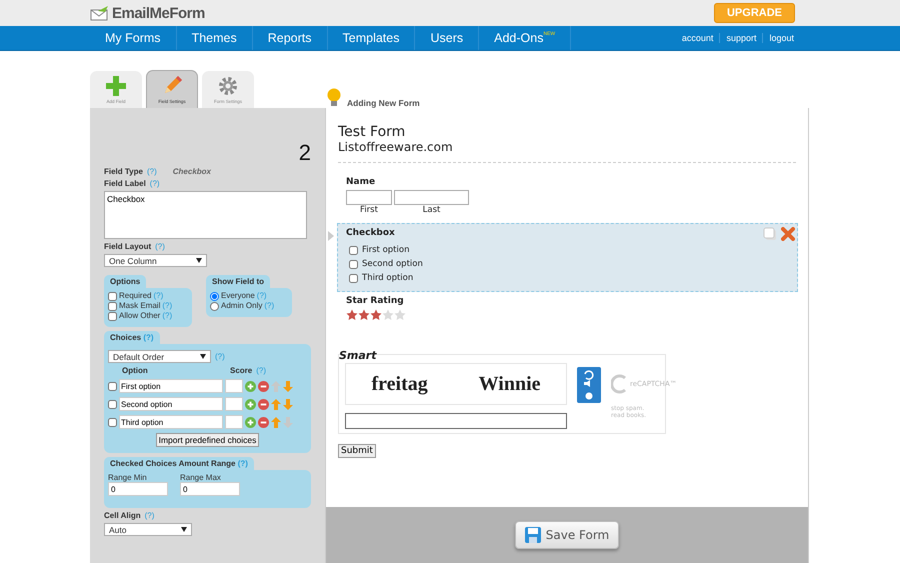 The width and height of the screenshot is (900, 563). What do you see at coordinates (135, 370) in the screenshot?
I see `column-header: Option` at bounding box center [135, 370].